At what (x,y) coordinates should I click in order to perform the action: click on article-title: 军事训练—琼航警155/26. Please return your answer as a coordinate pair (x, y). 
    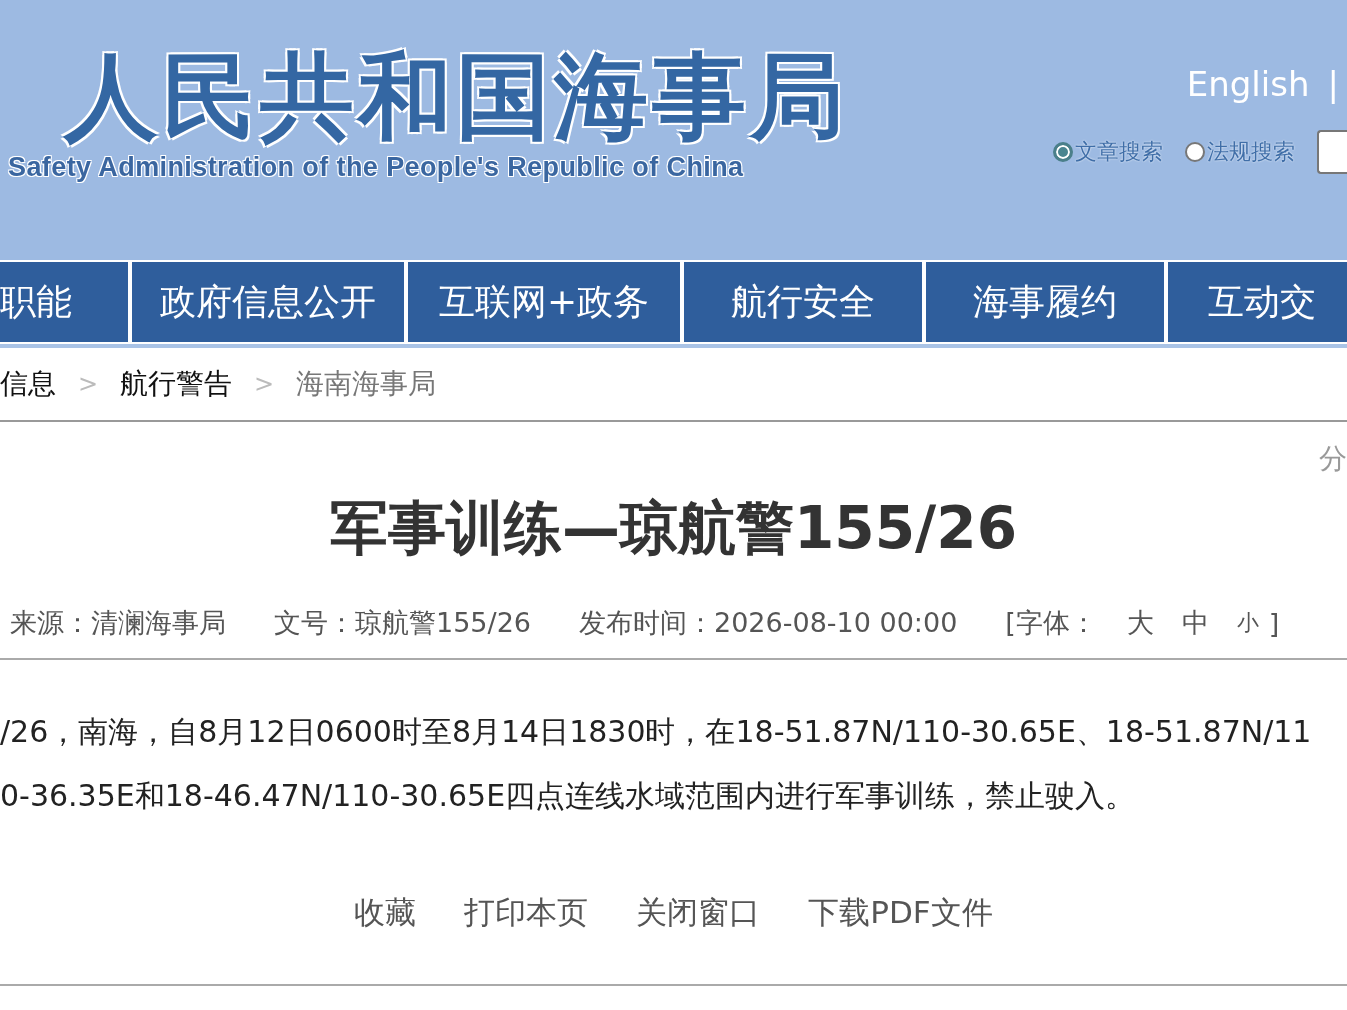
    Looking at the image, I should click on (673, 528).